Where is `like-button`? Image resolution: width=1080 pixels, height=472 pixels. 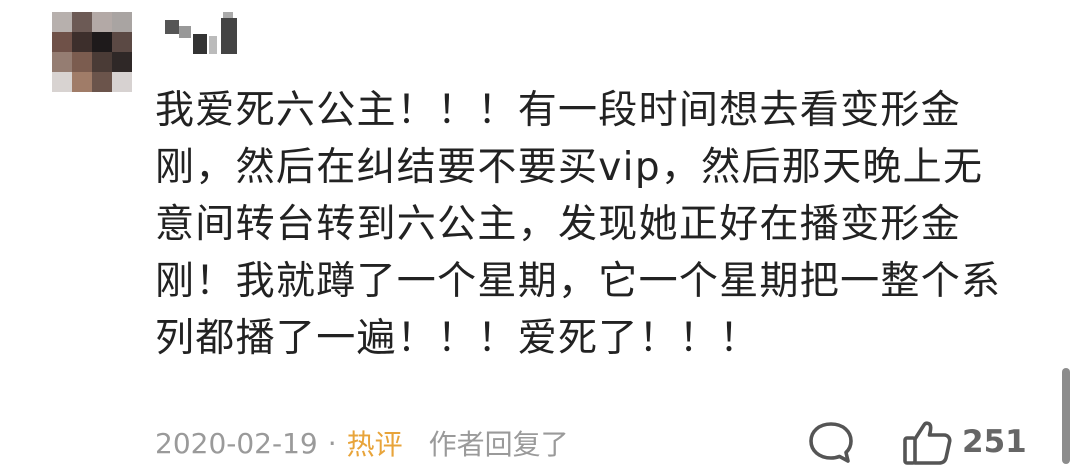 like-button is located at coordinates (928, 442).